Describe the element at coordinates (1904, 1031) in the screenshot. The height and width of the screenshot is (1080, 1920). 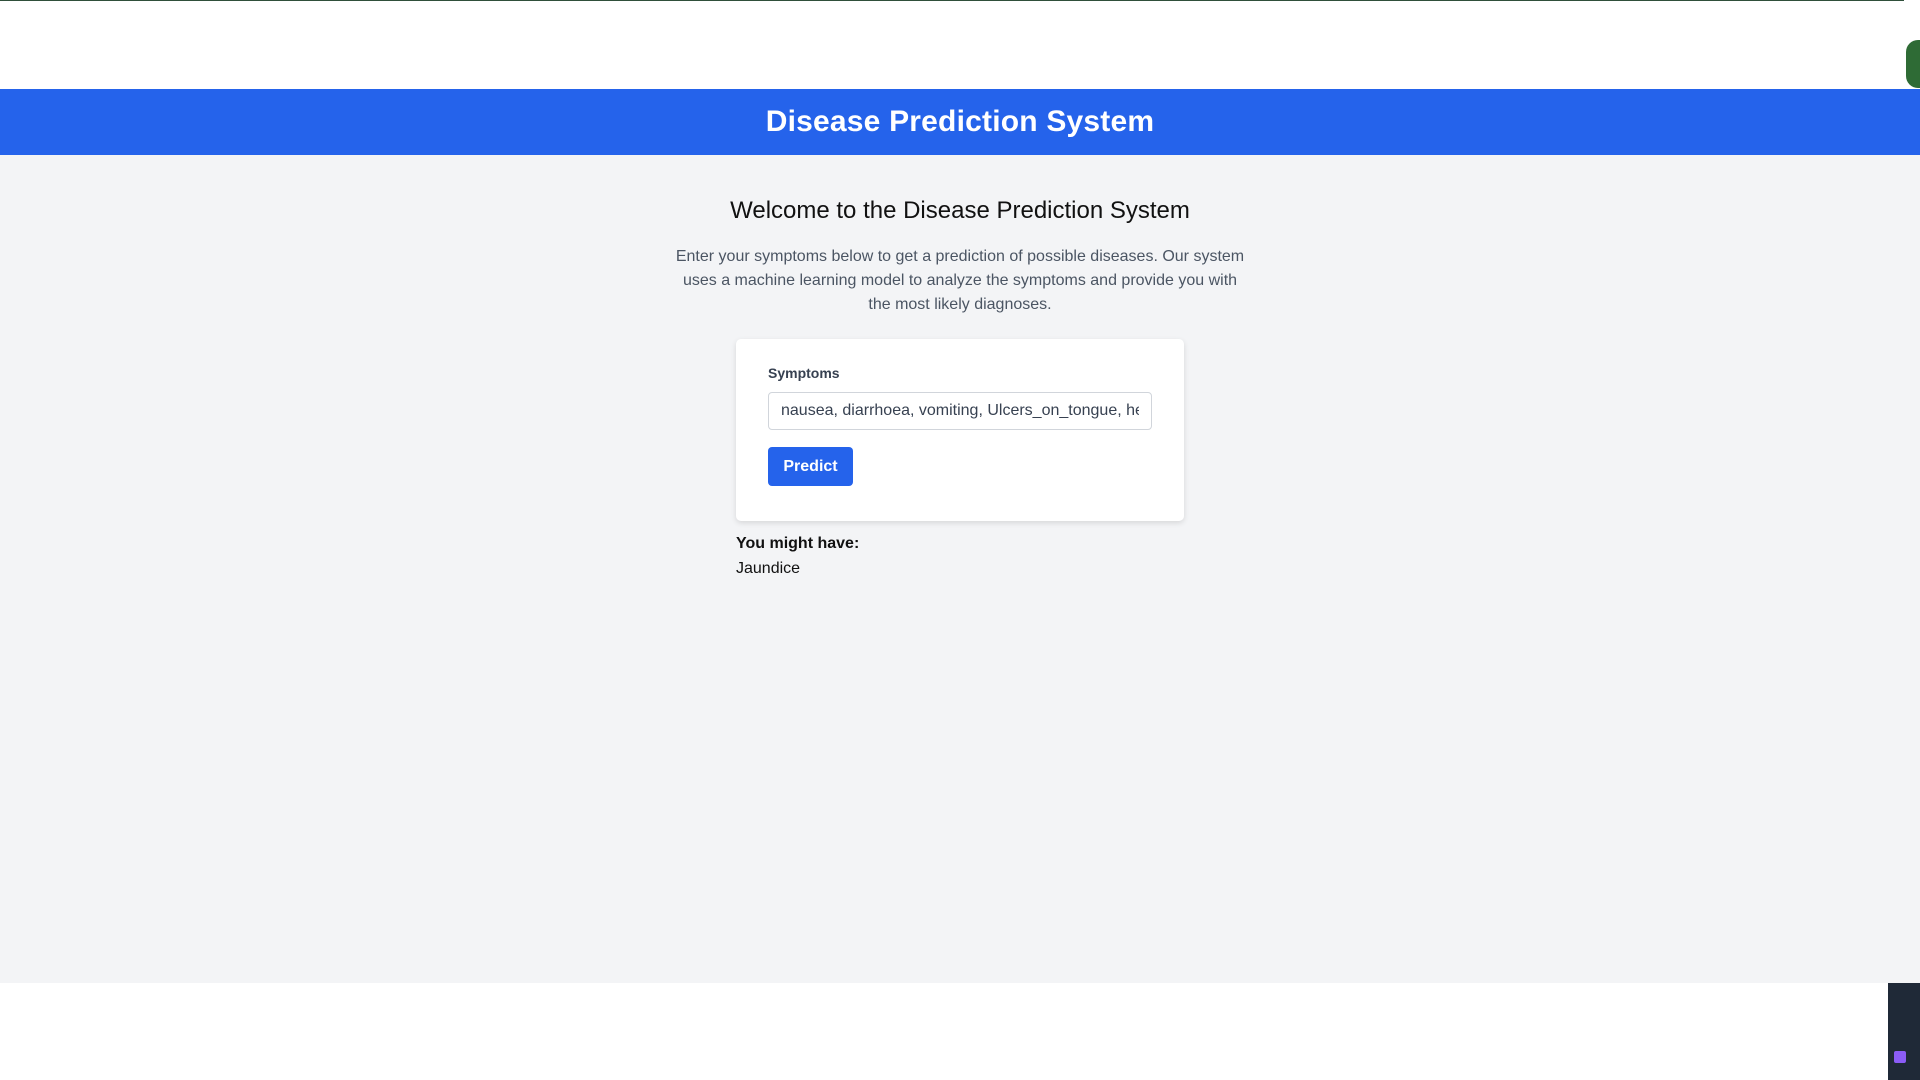
I see `taskbar-corner` at that location.